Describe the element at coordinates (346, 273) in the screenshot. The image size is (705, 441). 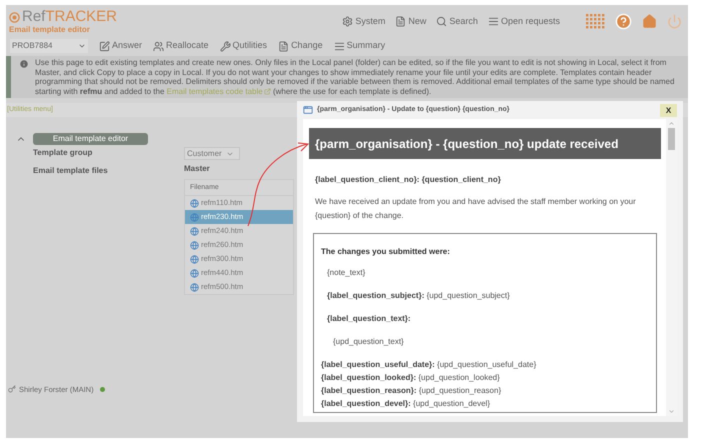
I see `placeholder-text: {note_text}` at that location.